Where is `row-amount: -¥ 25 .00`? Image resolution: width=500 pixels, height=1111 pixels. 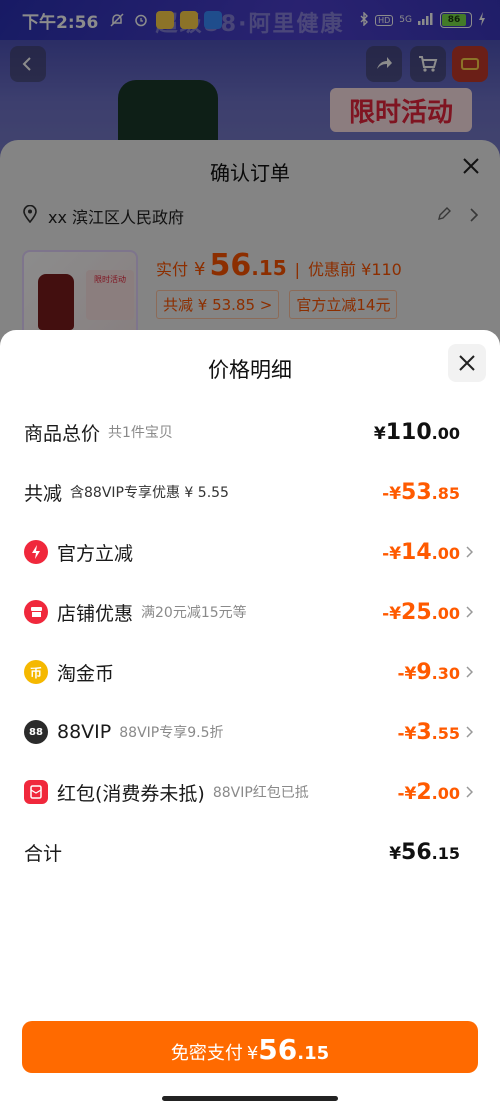 row-amount: -¥ 25 .00 is located at coordinates (421, 612).